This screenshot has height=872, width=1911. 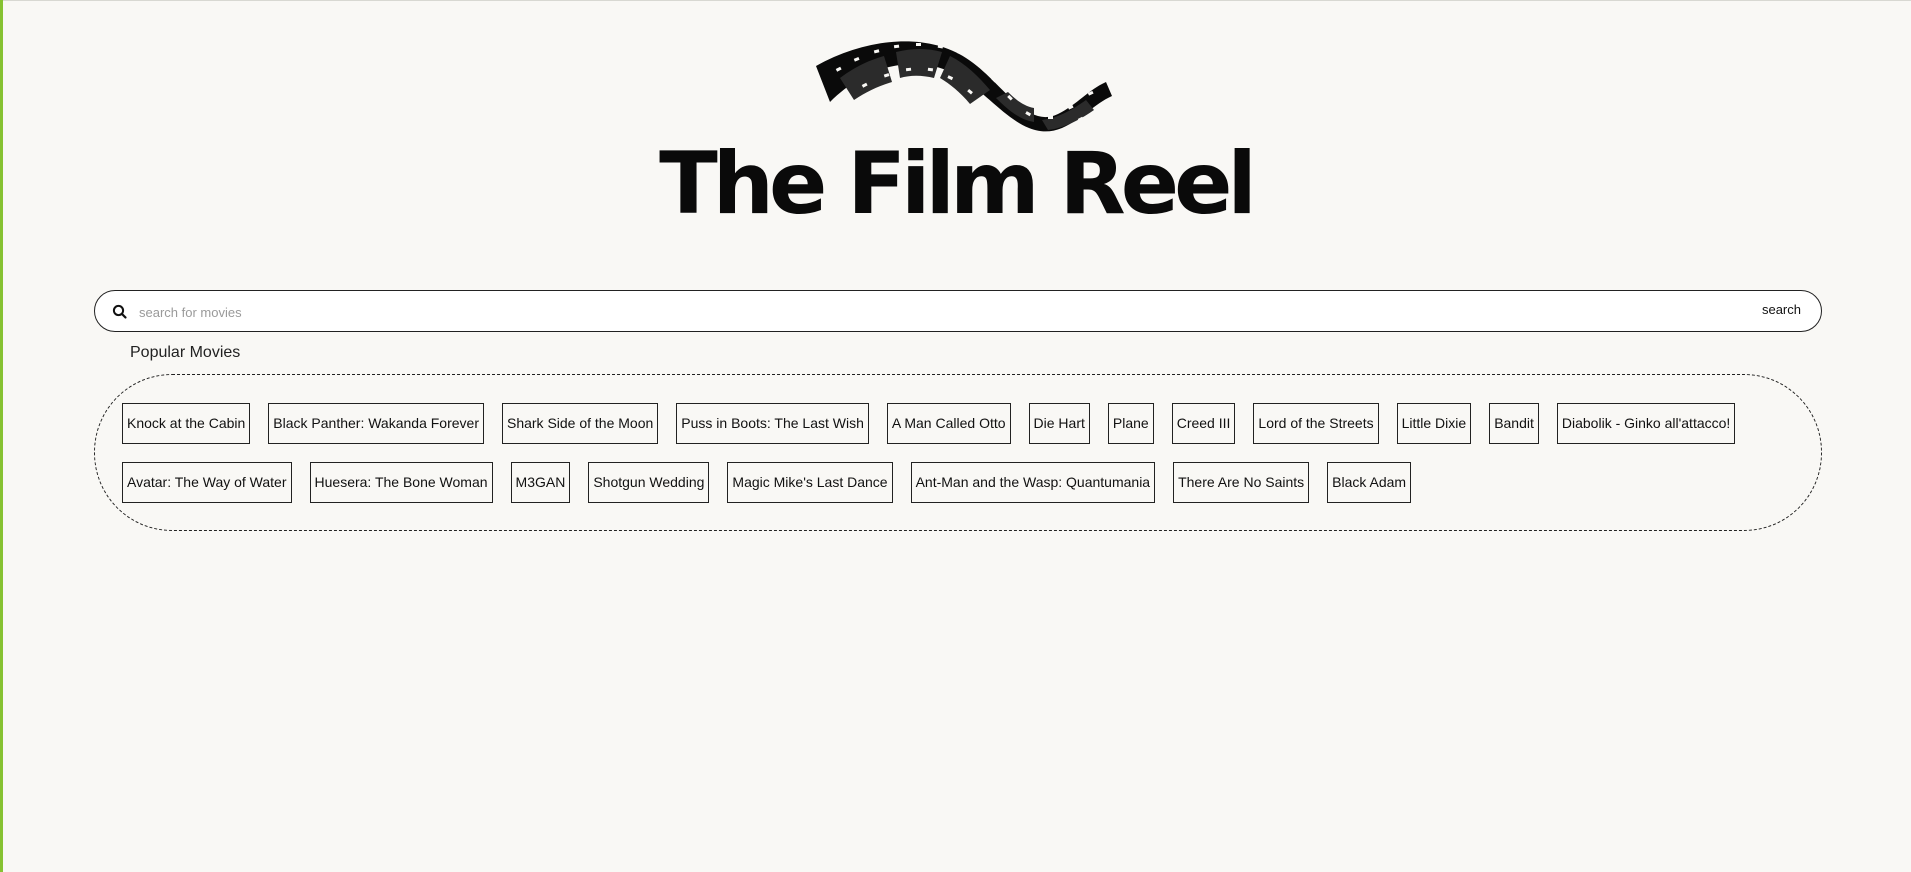 I want to click on movie-chip: A Man Called Otto, so click(x=948, y=423).